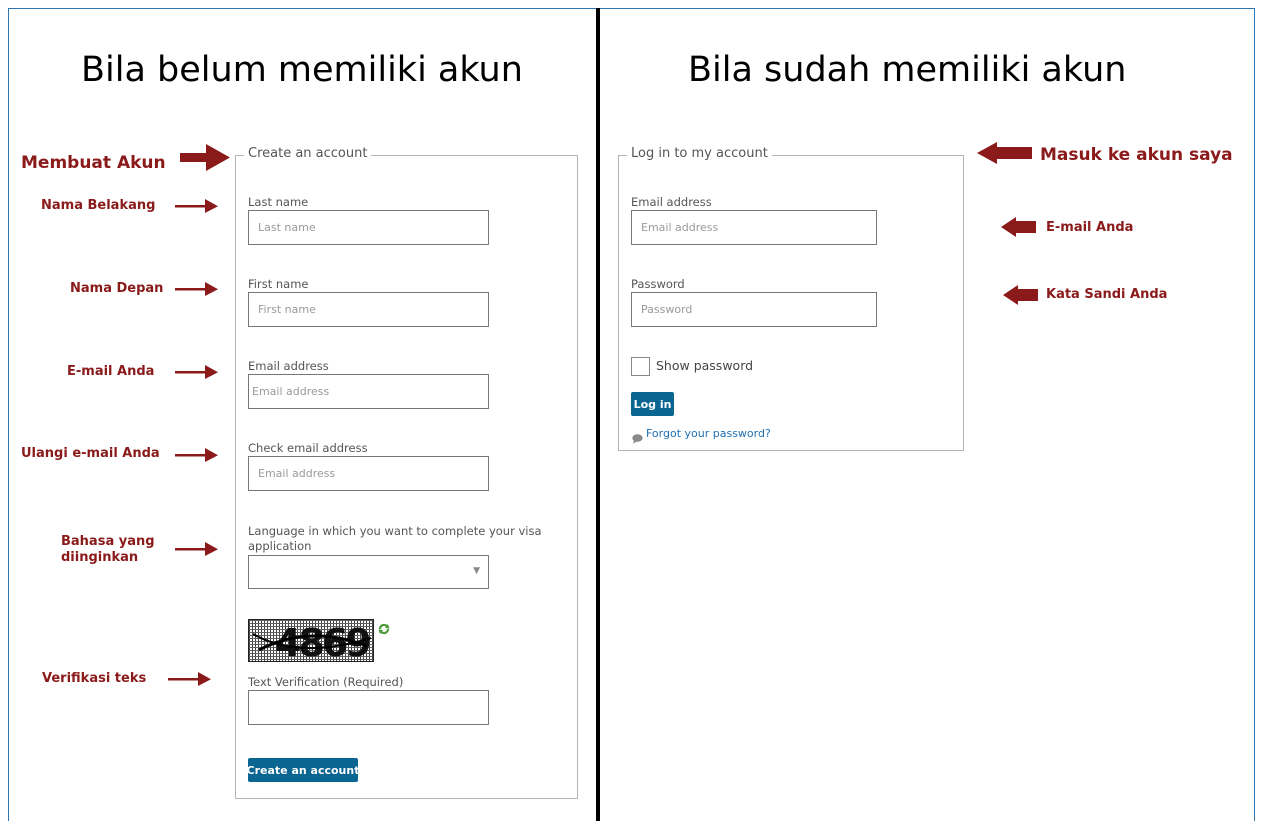  What do you see at coordinates (699, 153) in the screenshot?
I see `login-legend: Log in to my account` at bounding box center [699, 153].